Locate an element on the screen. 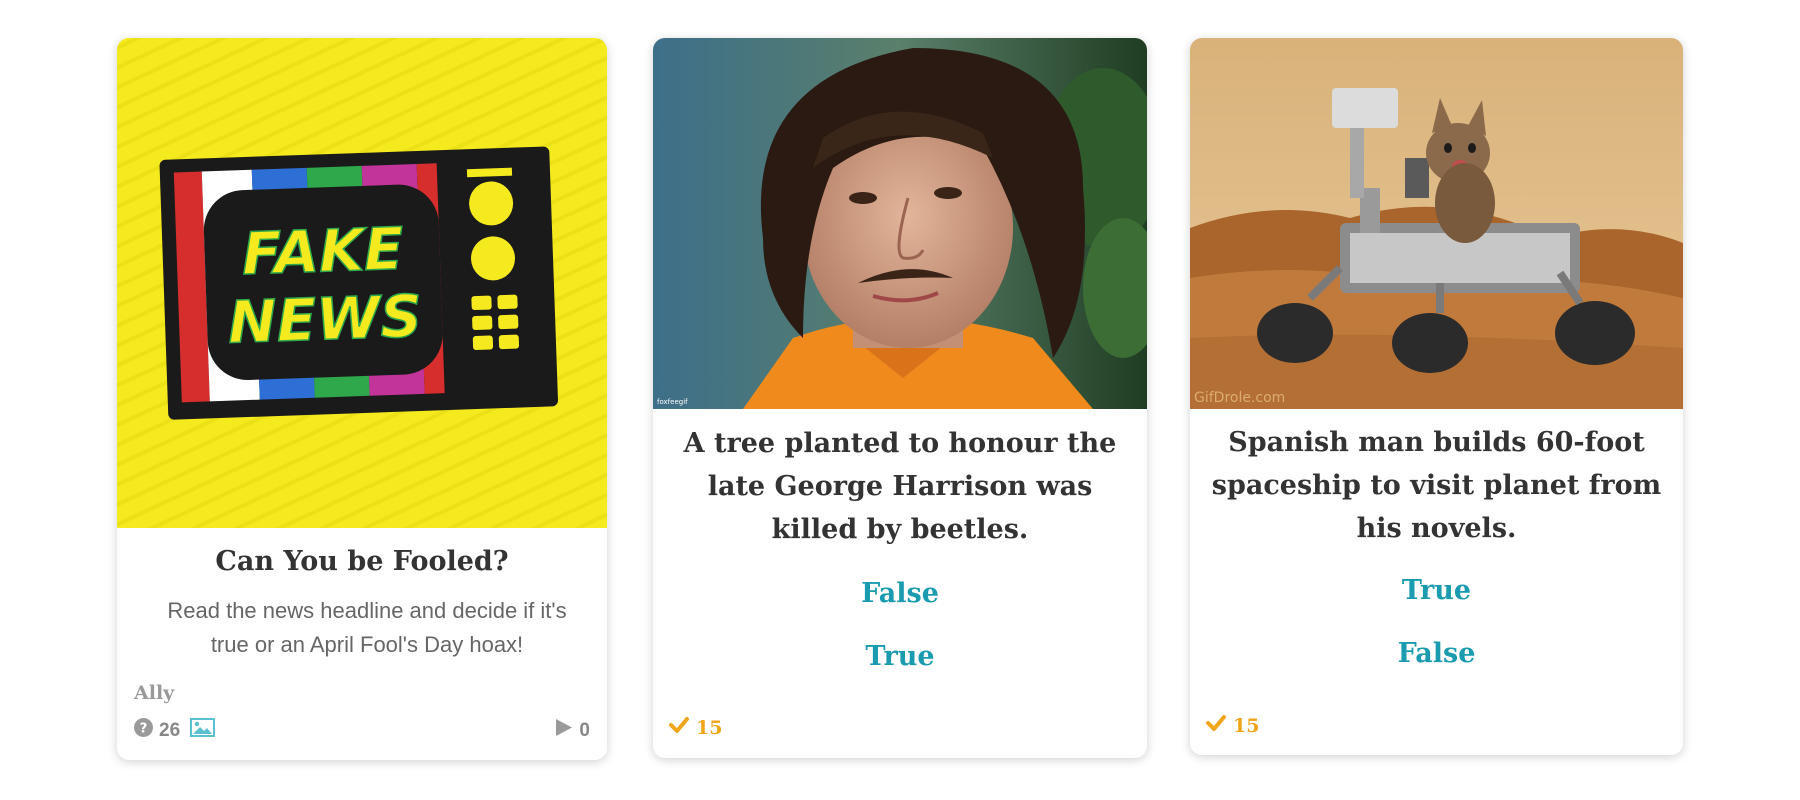 This screenshot has width=1800, height=800. play-count: 0 is located at coordinates (572, 730).